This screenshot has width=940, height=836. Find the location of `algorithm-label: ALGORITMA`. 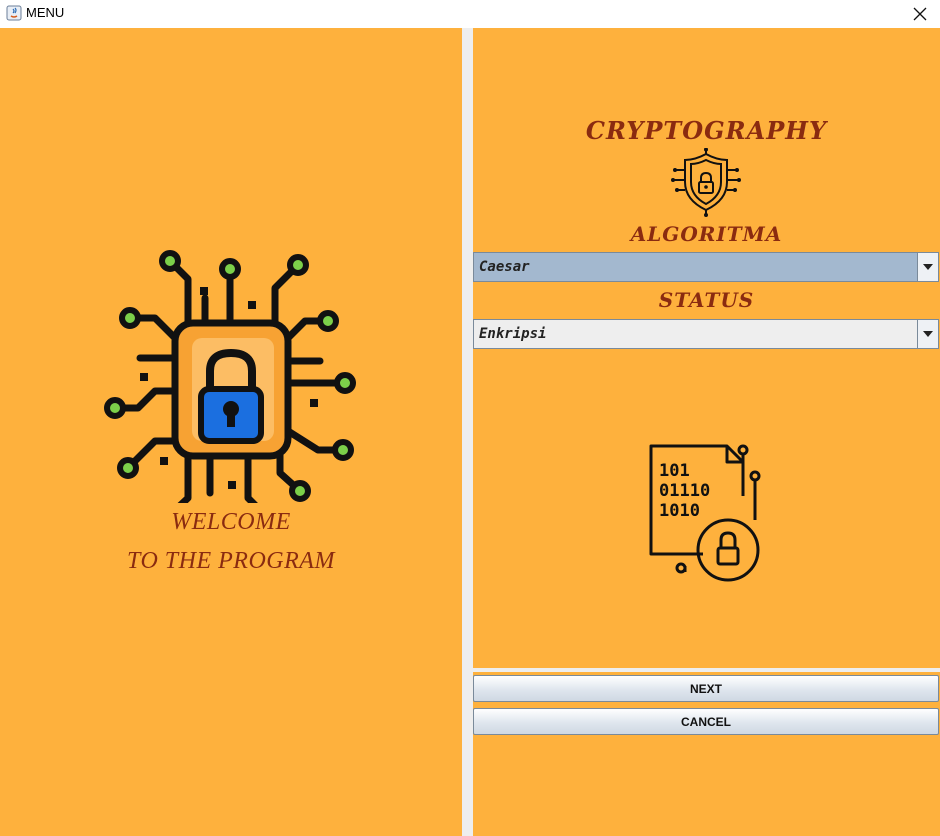

algorithm-label: ALGORITMA is located at coordinates (706, 234).